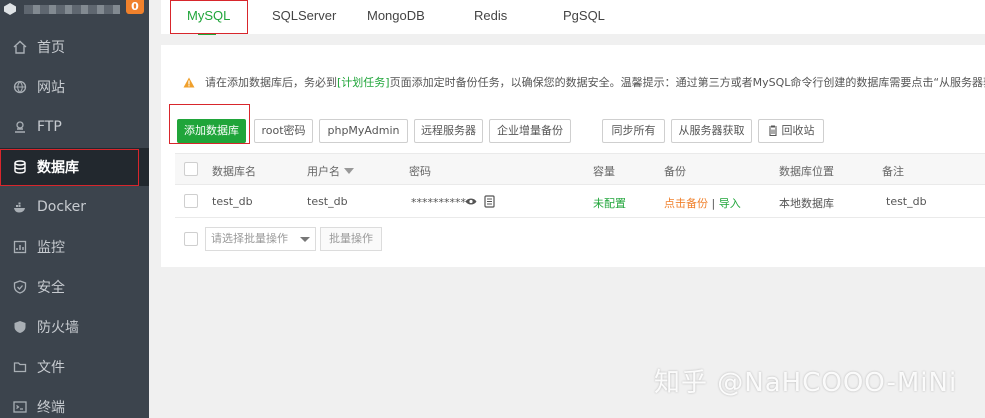 This screenshot has height=418, width=985. What do you see at coordinates (283, 131) in the screenshot?
I see `root-password-button: root密码` at bounding box center [283, 131].